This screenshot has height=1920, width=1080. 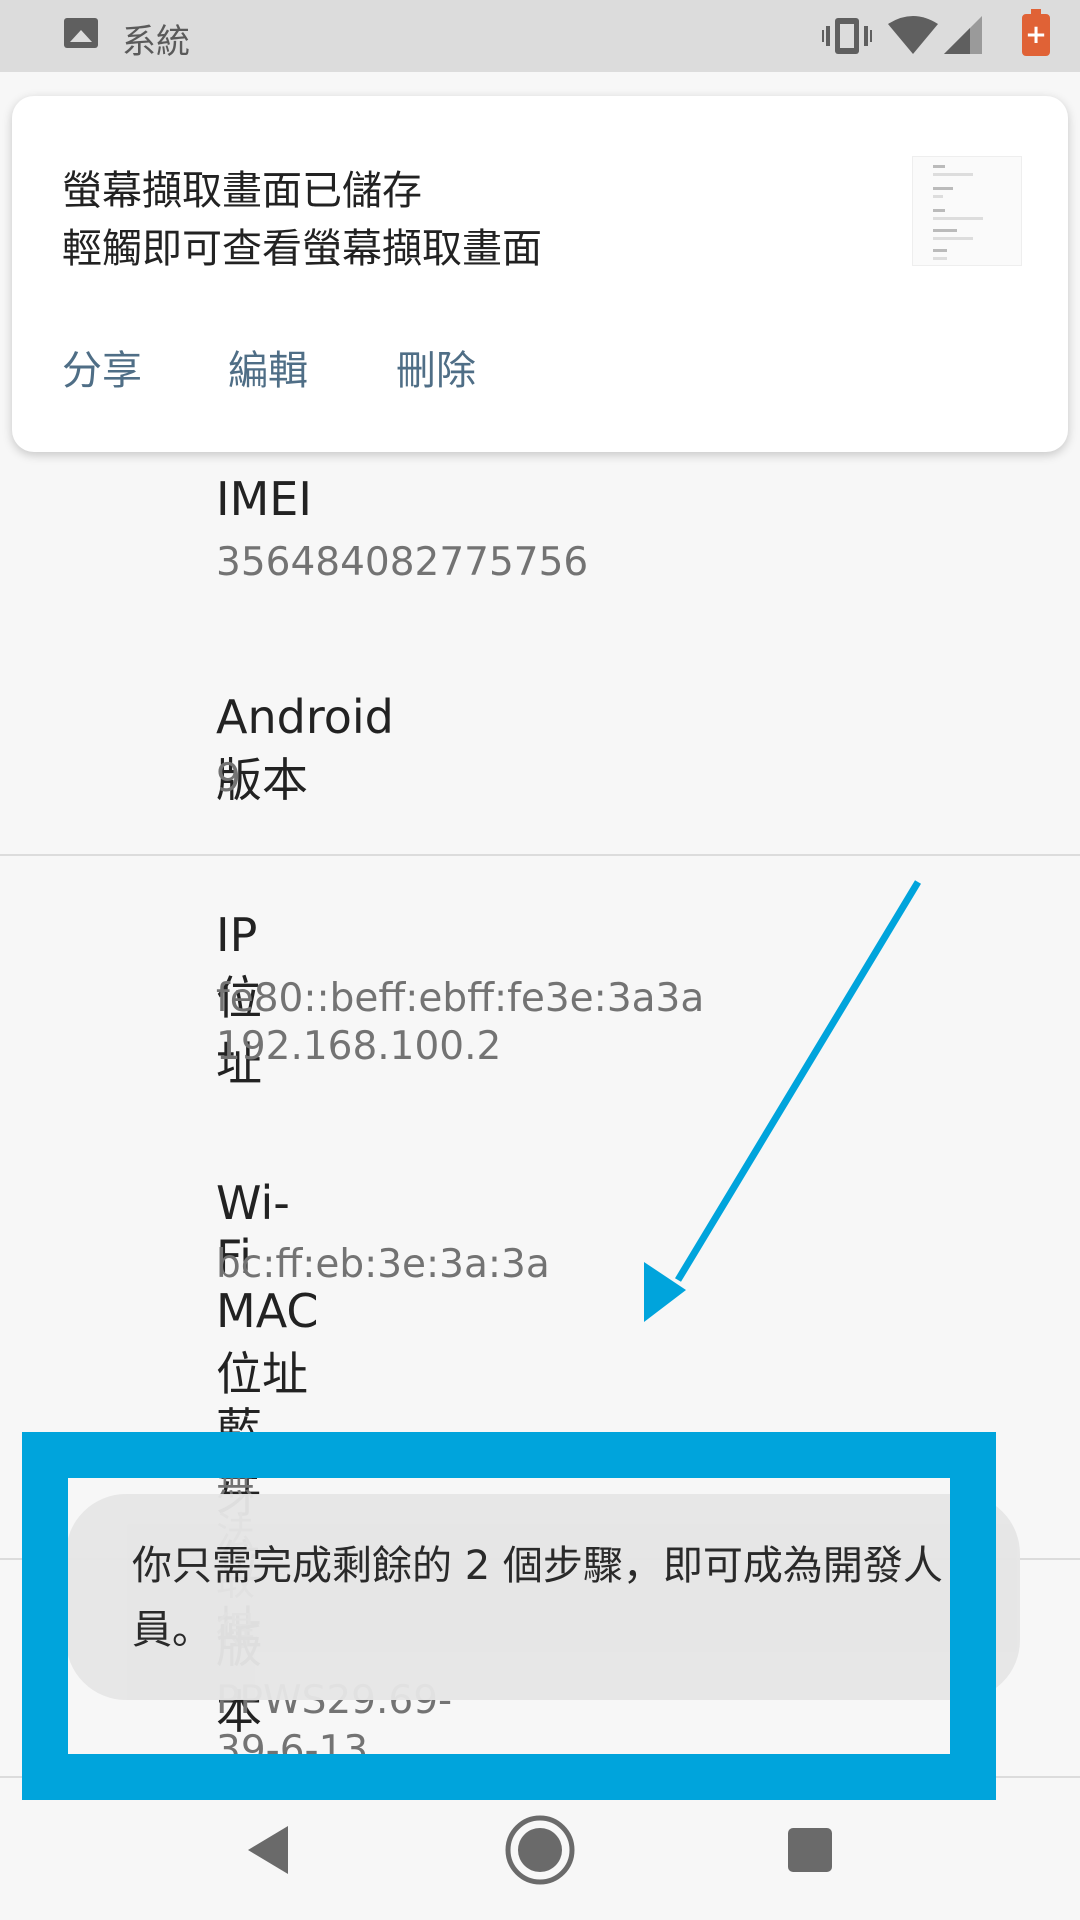 What do you see at coordinates (268, 367) in the screenshot?
I see `edit-button: 編輯` at bounding box center [268, 367].